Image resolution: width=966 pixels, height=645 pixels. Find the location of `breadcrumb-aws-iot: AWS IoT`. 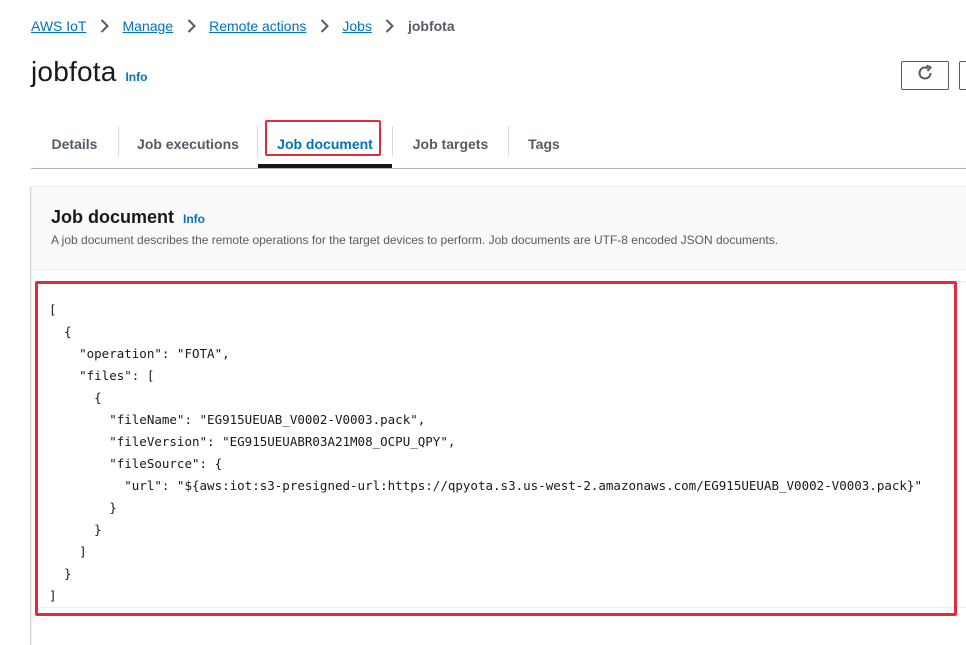

breadcrumb-aws-iot: AWS IoT is located at coordinates (59, 26).